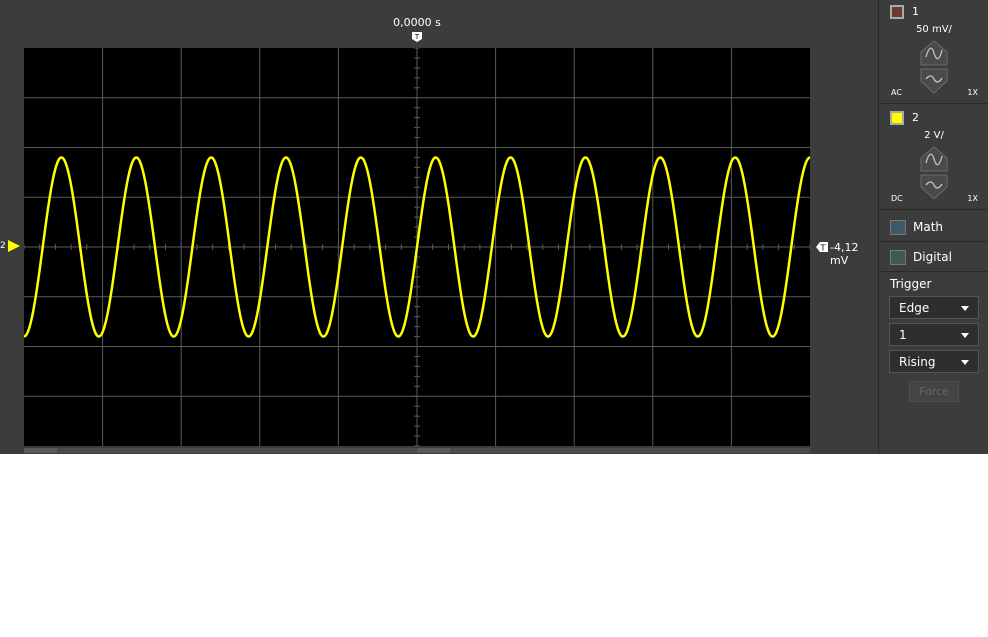 This screenshot has width=988, height=637. What do you see at coordinates (898, 227) in the screenshot?
I see `math-color-swatch` at bounding box center [898, 227].